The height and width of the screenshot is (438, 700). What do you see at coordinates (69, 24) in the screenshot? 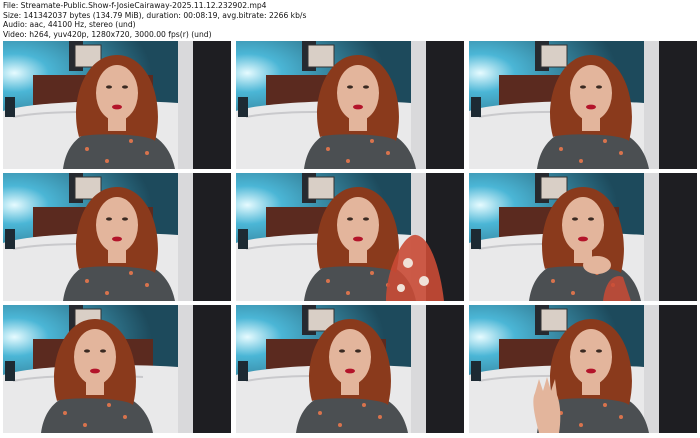
I see `audio-info-line: Audio: aac, 44100 Hz, stereo (und)` at bounding box center [69, 24].